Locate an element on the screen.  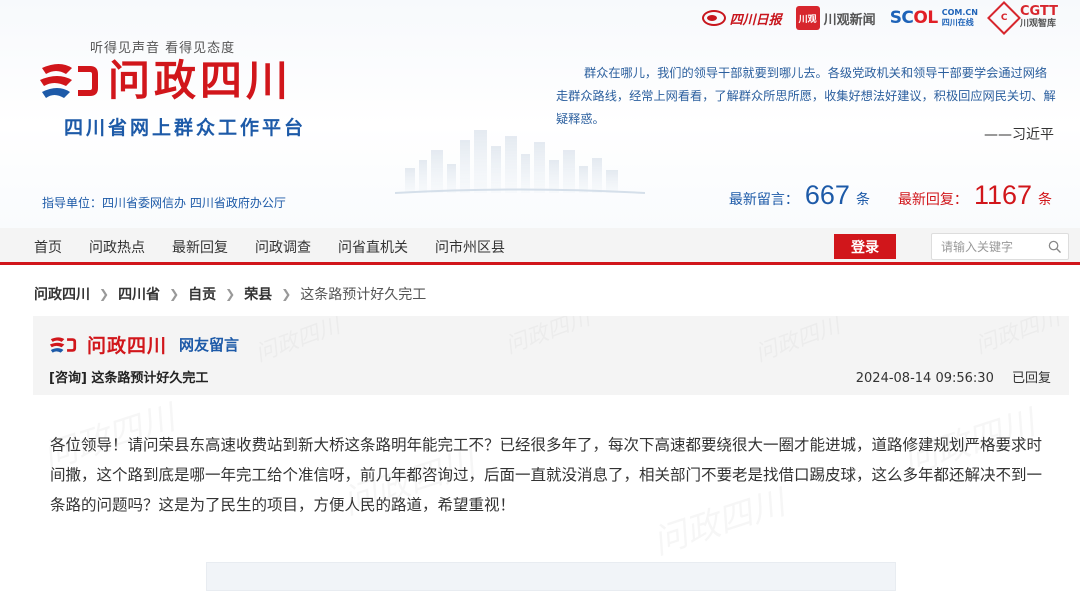
nav-item-cities-counties: 问市州区县 is located at coordinates (470, 247).